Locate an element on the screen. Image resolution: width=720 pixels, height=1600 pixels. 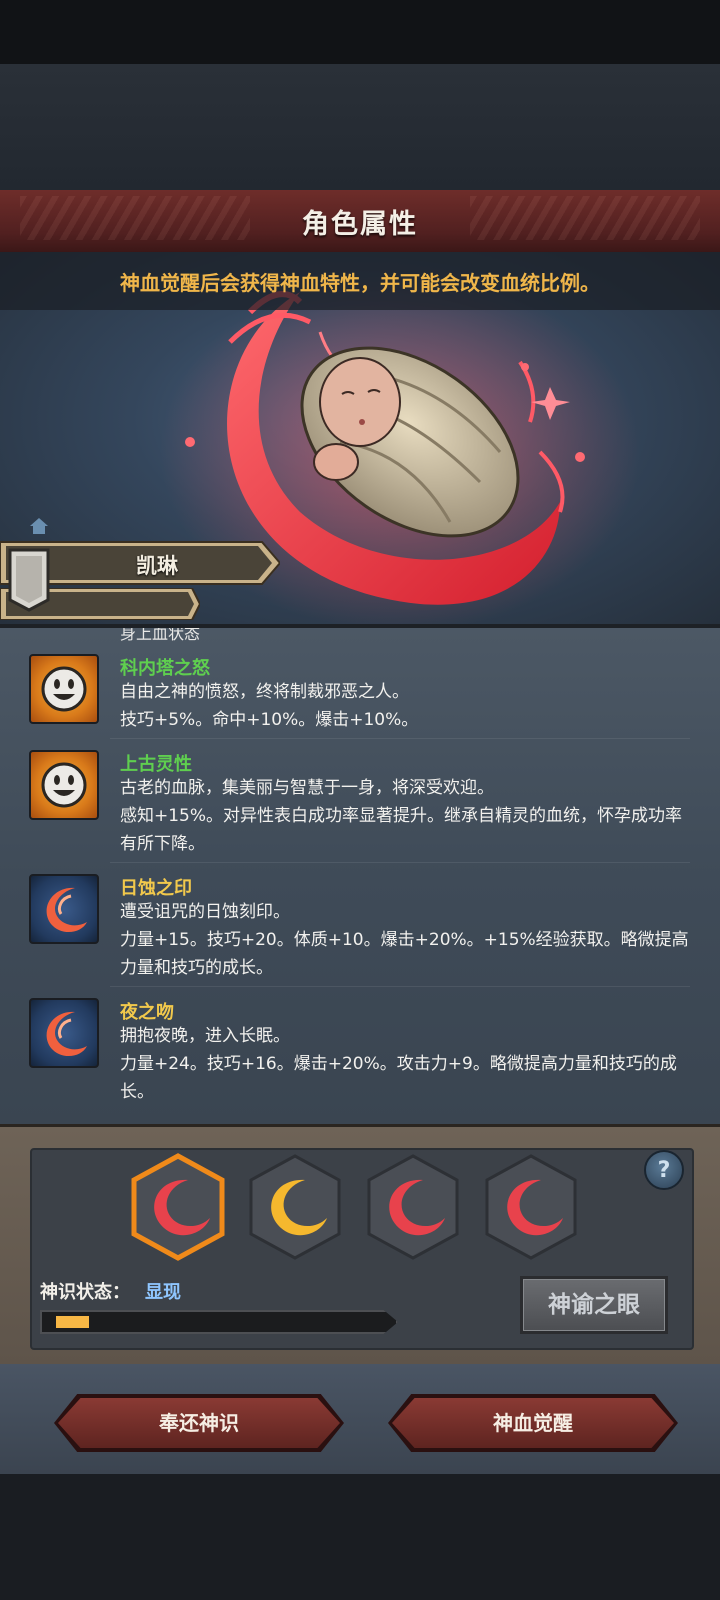
progress-fill is located at coordinates (72, 1322).